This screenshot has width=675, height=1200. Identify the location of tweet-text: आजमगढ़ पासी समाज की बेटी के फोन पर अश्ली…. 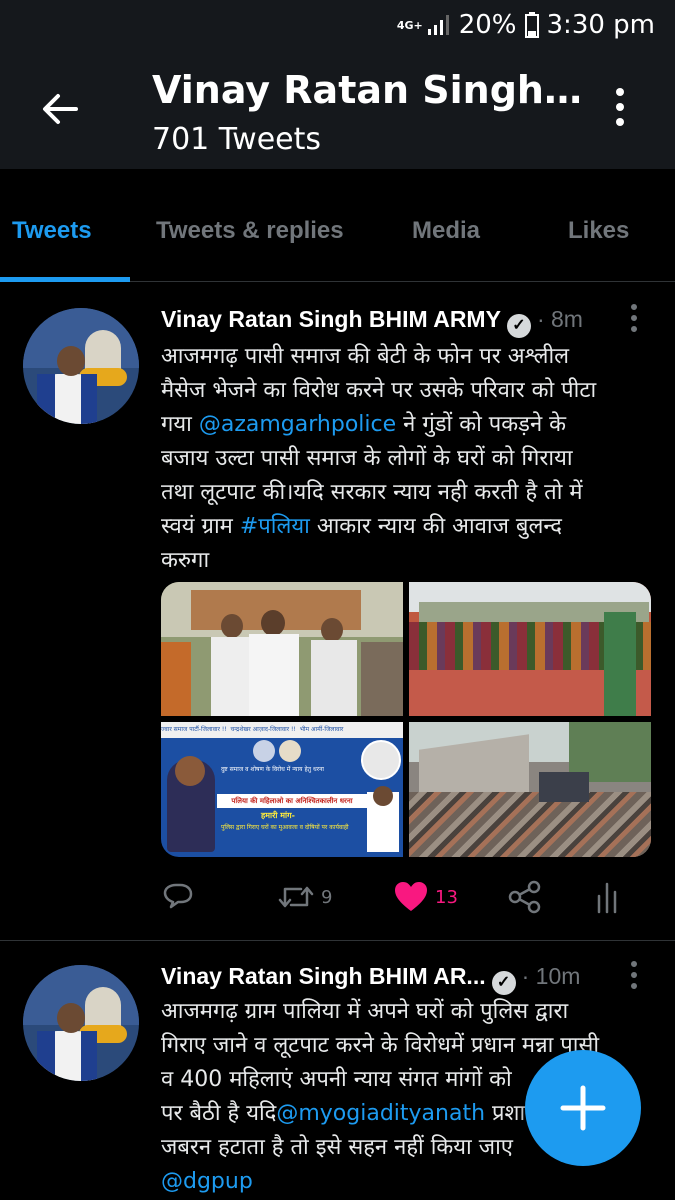
(379, 458).